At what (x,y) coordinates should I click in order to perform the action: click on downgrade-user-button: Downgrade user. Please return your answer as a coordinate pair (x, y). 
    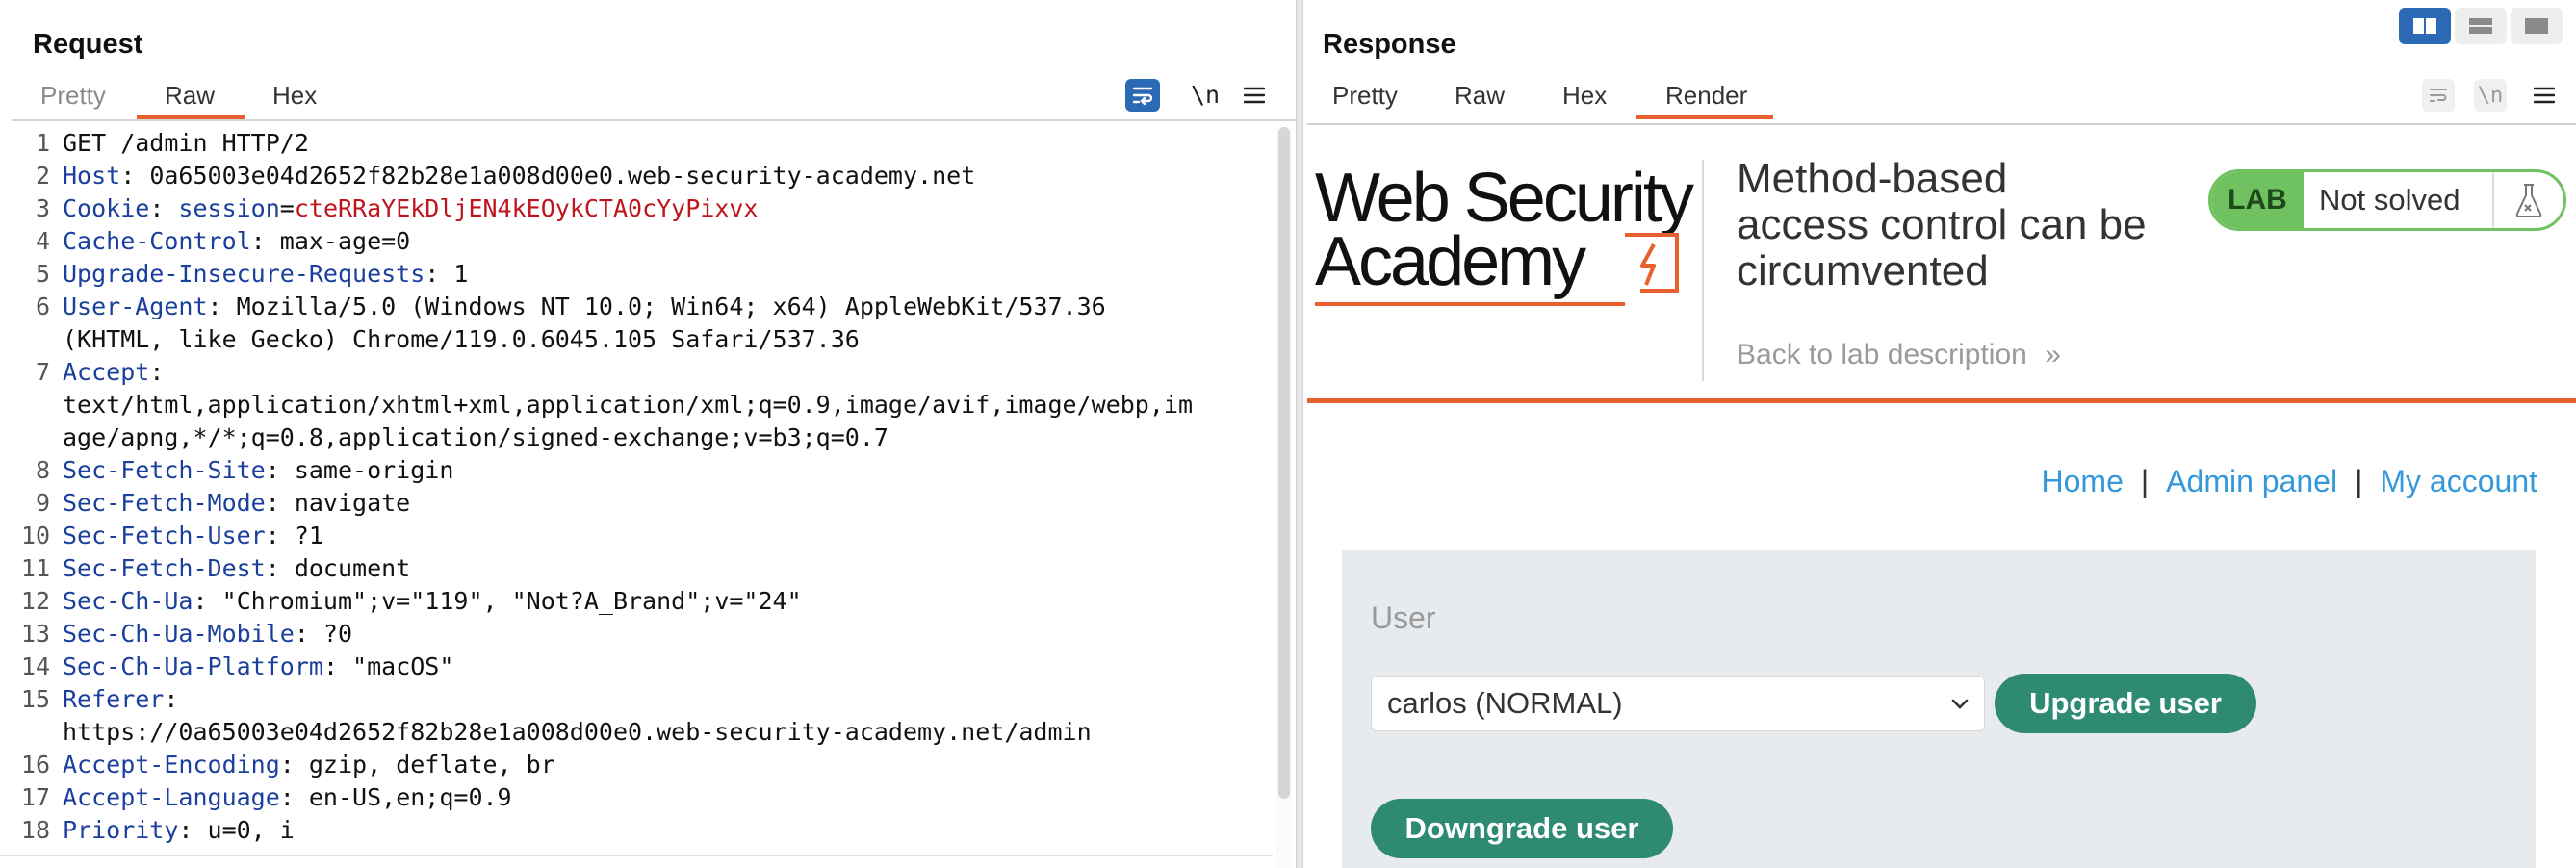
    Looking at the image, I should click on (1522, 828).